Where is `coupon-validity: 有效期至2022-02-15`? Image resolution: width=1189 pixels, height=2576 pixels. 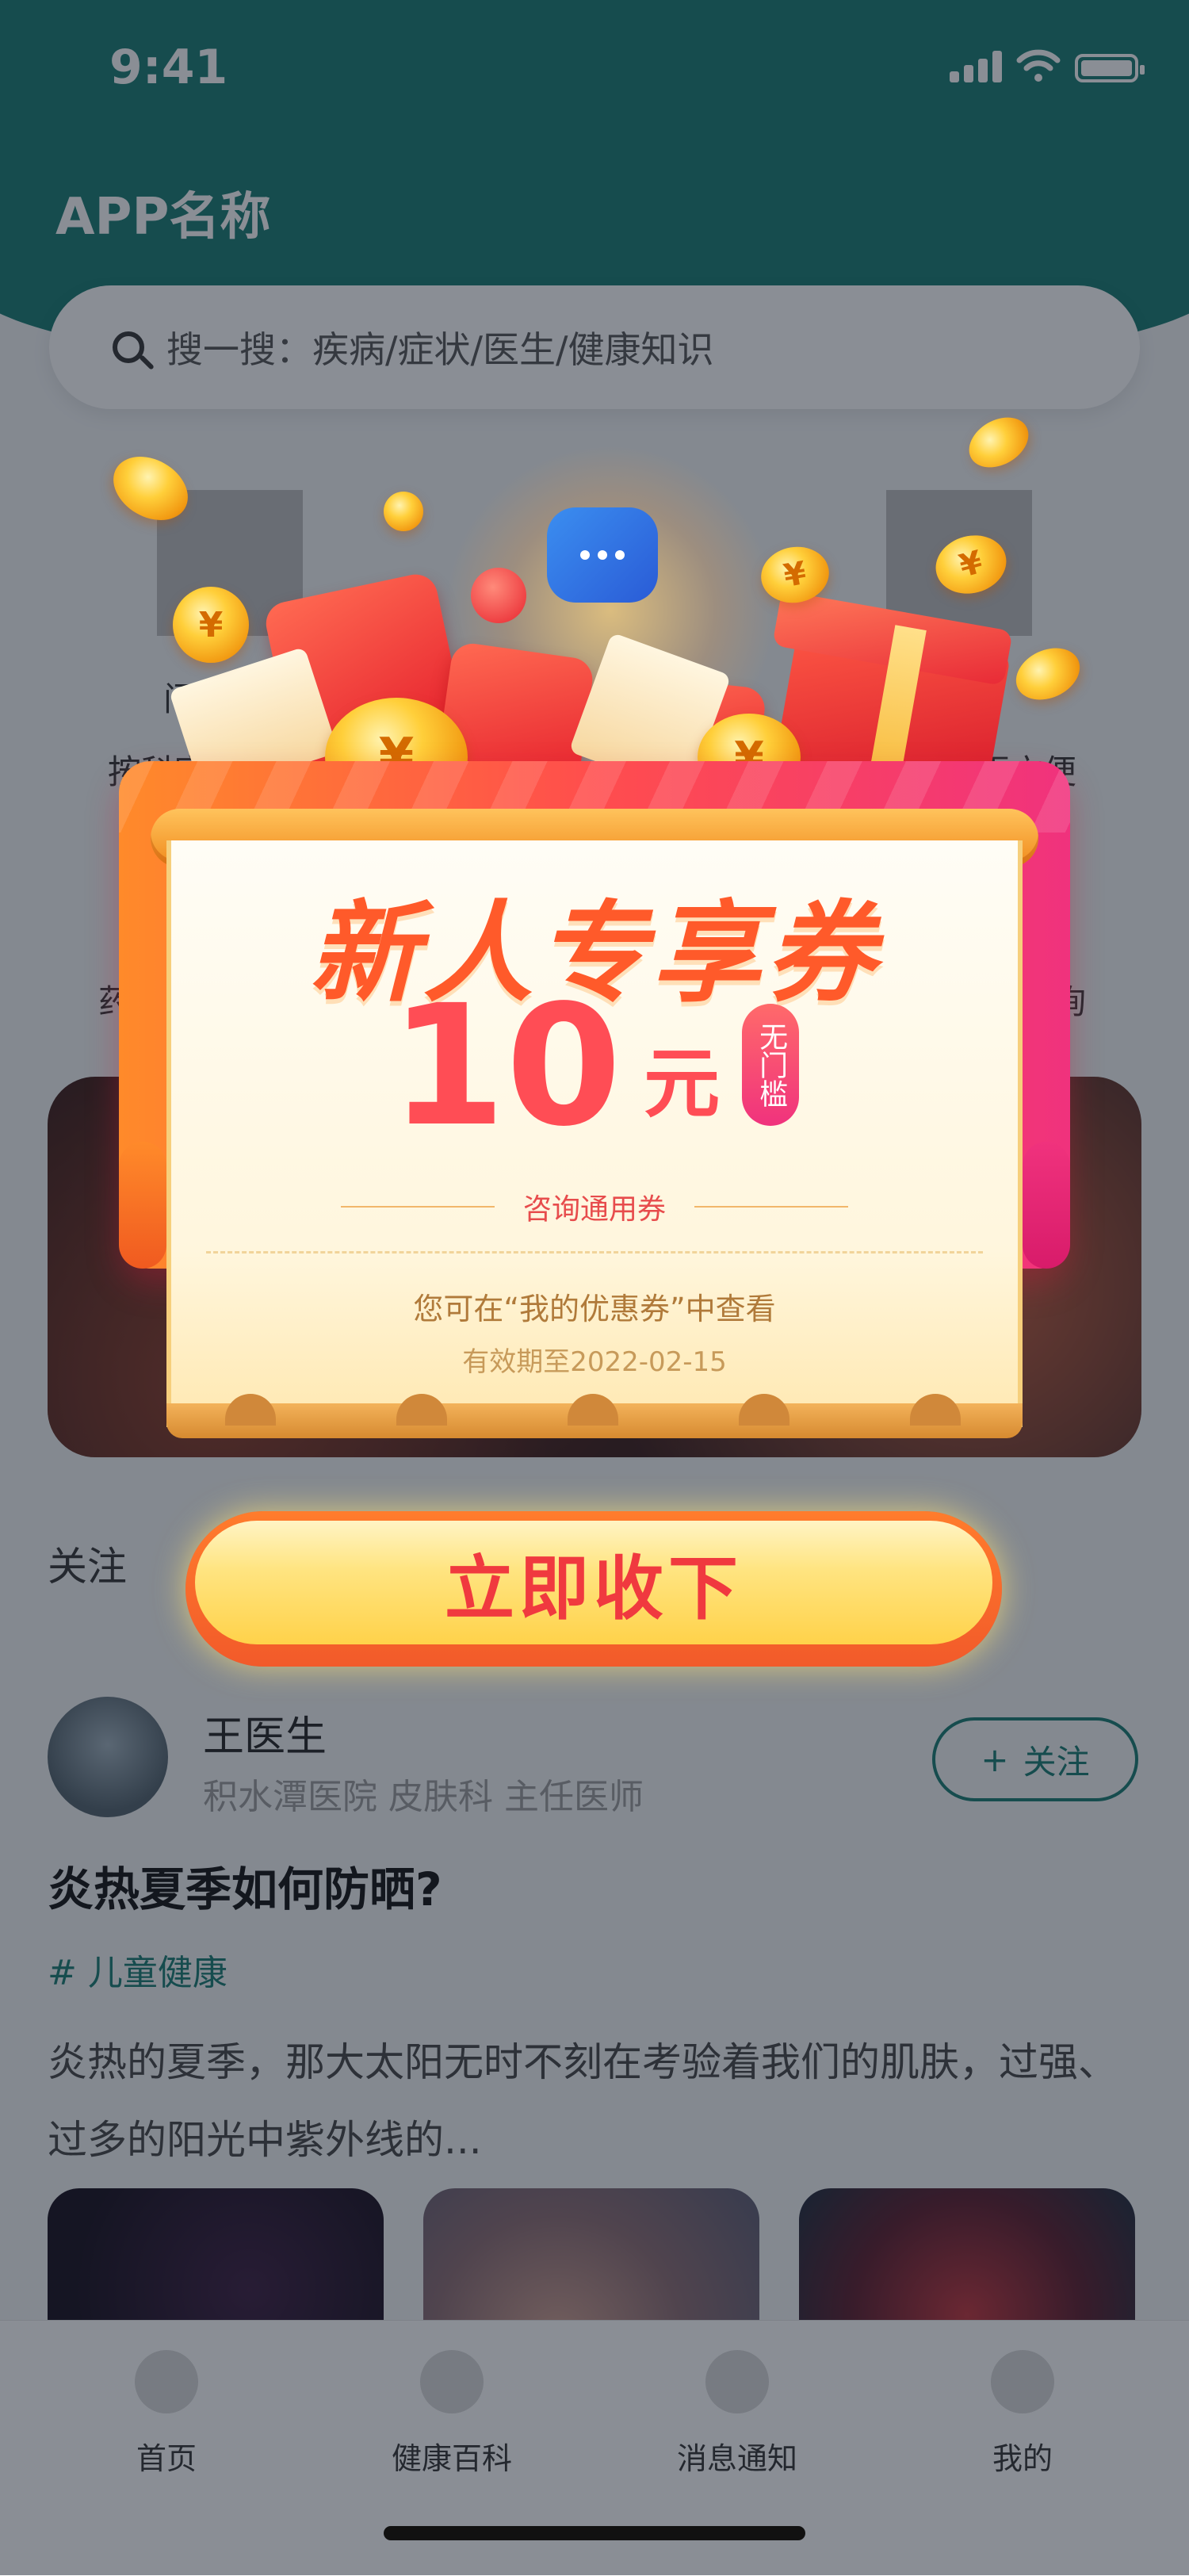
coupon-validity: 有效期至2022-02-15 is located at coordinates (594, 1362).